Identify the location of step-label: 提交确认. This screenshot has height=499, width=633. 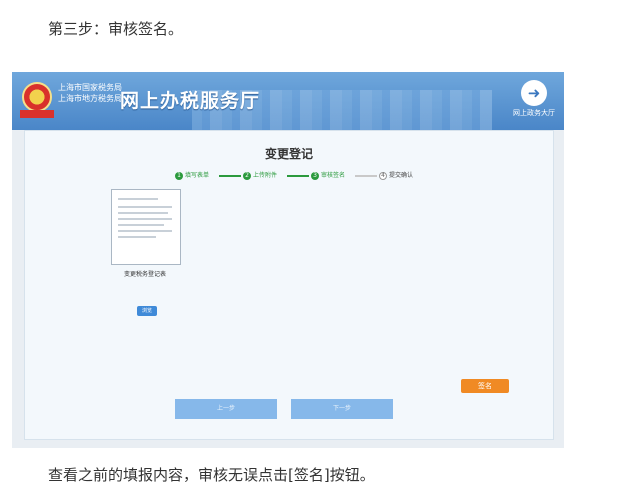
(401, 175).